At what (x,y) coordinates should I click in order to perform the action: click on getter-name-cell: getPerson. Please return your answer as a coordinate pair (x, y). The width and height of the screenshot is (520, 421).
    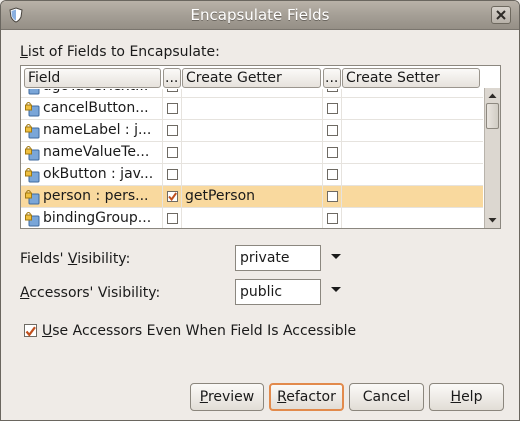
    Looking at the image, I should click on (252, 197).